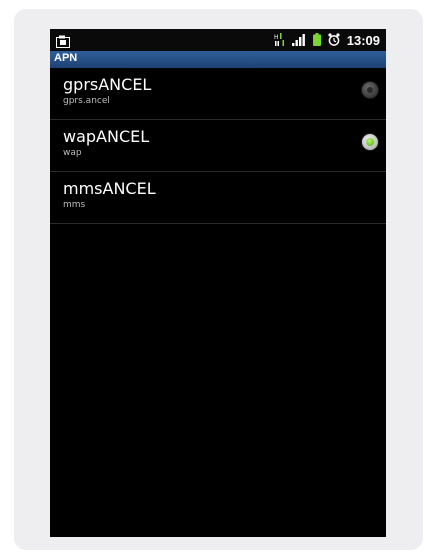 Image resolution: width=432 pixels, height=559 pixels. I want to click on svg-text: H, so click(276, 37).